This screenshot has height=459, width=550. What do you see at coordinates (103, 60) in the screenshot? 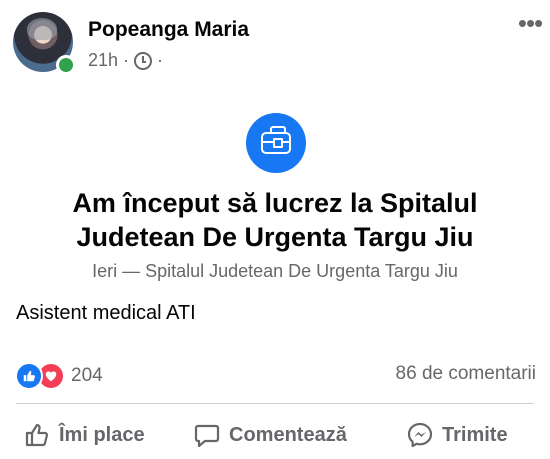
I see `post-time: 21h` at bounding box center [103, 60].